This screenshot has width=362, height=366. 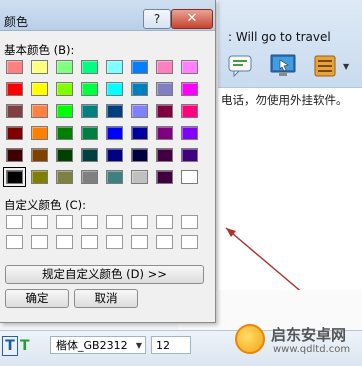 What do you see at coordinates (10, 346) in the screenshot?
I see `text-style-icon: T` at bounding box center [10, 346].